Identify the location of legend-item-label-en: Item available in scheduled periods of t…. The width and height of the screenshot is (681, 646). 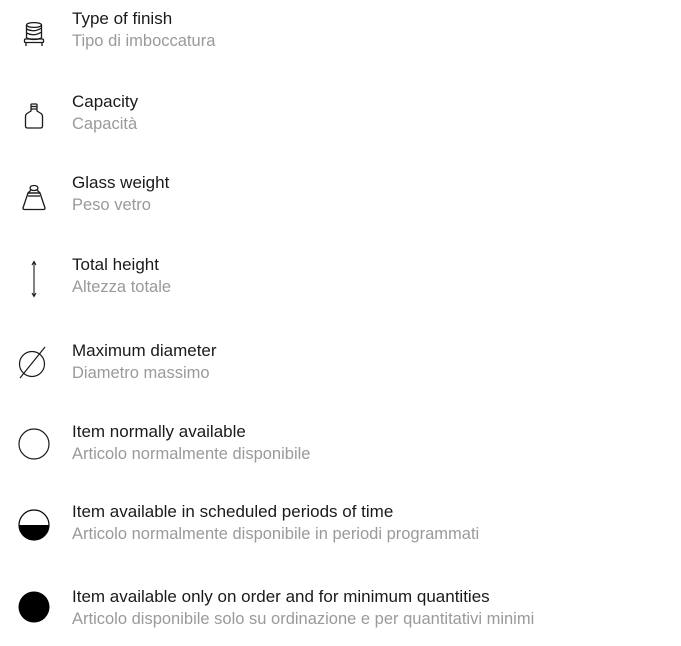
(233, 511).